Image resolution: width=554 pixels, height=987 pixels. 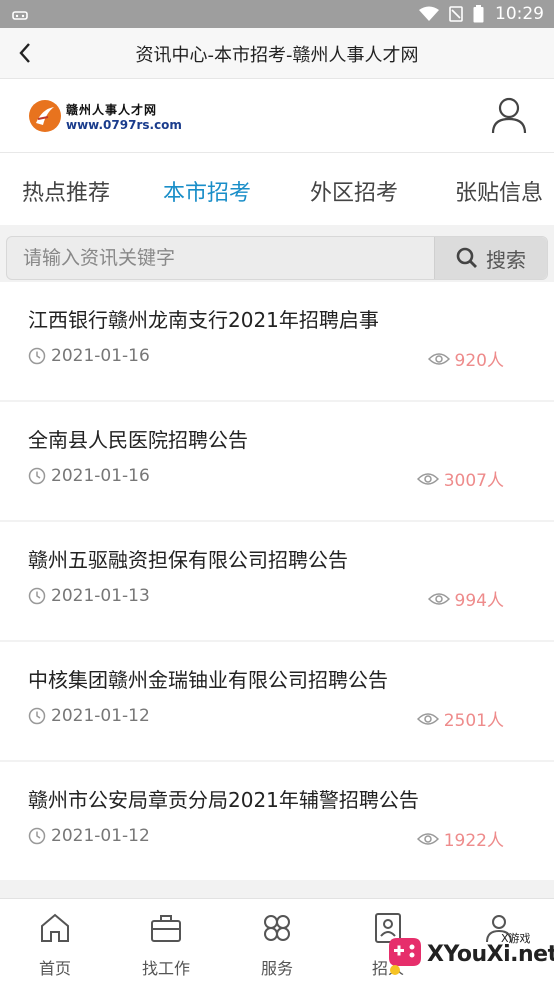 I want to click on no-sim-icon, so click(x=456, y=16).